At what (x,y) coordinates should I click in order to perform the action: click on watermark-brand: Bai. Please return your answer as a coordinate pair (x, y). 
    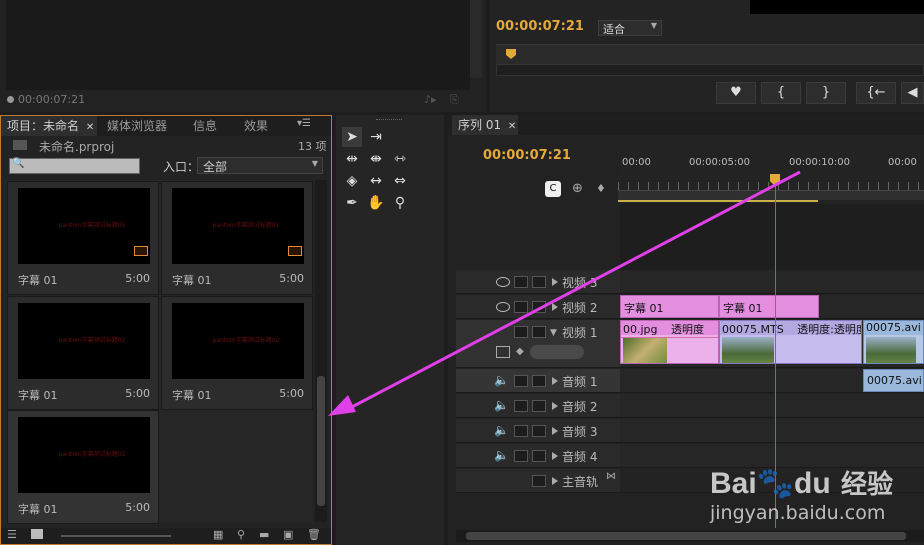
    Looking at the image, I should click on (733, 483).